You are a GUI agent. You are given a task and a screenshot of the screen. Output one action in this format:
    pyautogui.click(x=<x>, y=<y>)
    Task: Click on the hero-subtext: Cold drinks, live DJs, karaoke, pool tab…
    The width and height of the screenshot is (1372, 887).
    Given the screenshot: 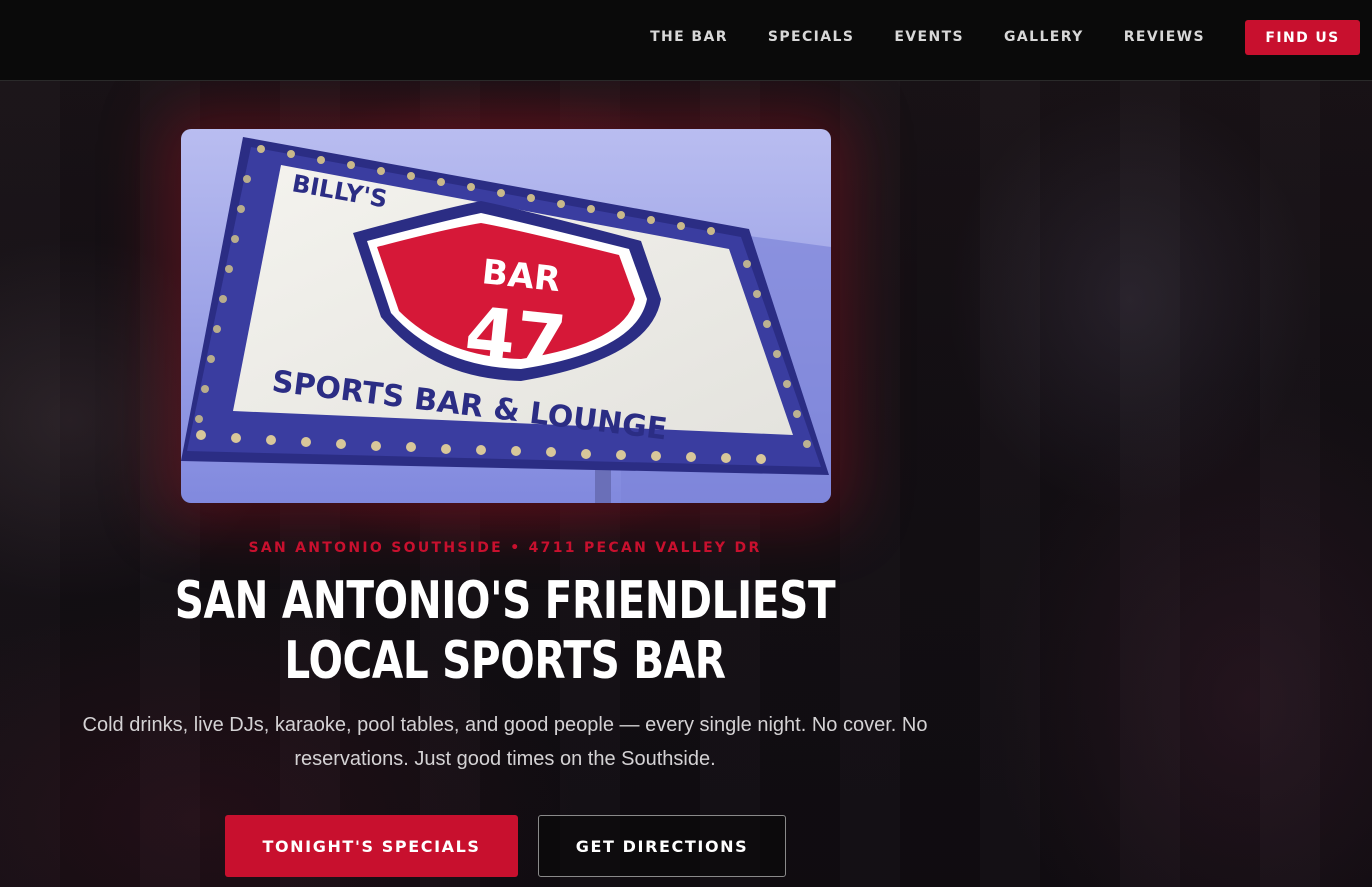 What is the action you would take?
    pyautogui.click(x=505, y=742)
    